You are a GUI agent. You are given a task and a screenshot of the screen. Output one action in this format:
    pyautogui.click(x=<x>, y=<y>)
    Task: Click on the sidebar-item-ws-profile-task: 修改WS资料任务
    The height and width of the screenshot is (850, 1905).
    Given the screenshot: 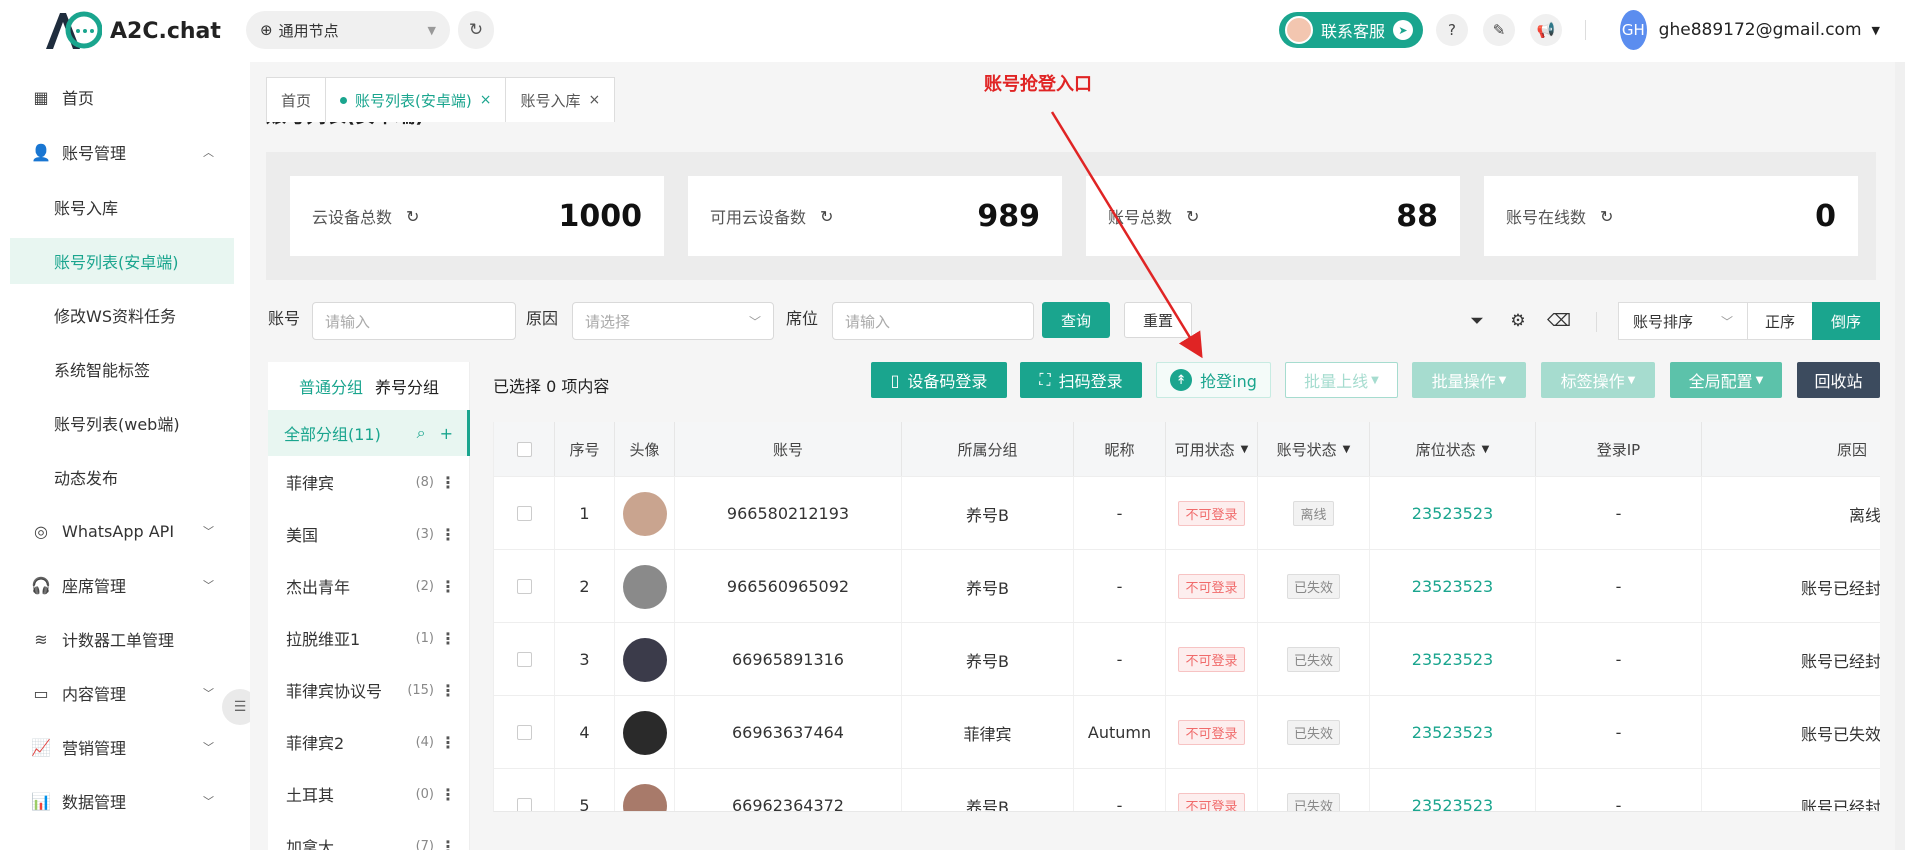 What is the action you would take?
    pyautogui.click(x=122, y=315)
    